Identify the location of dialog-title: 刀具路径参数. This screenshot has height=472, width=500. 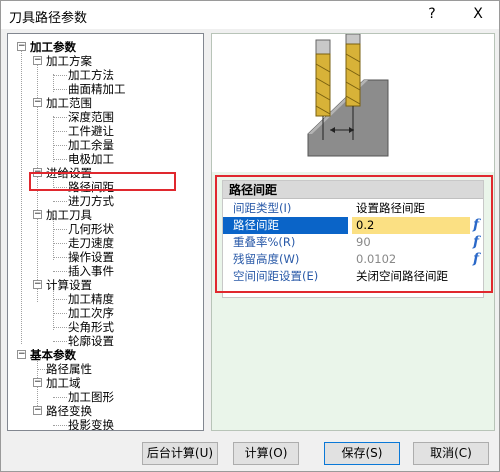
(48, 18).